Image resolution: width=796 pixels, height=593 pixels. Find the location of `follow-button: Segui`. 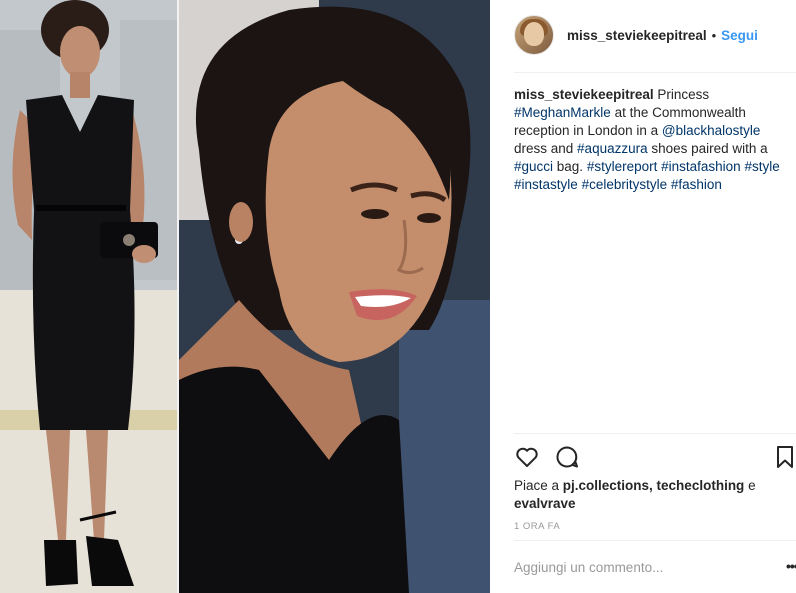

follow-button: Segui is located at coordinates (739, 35).